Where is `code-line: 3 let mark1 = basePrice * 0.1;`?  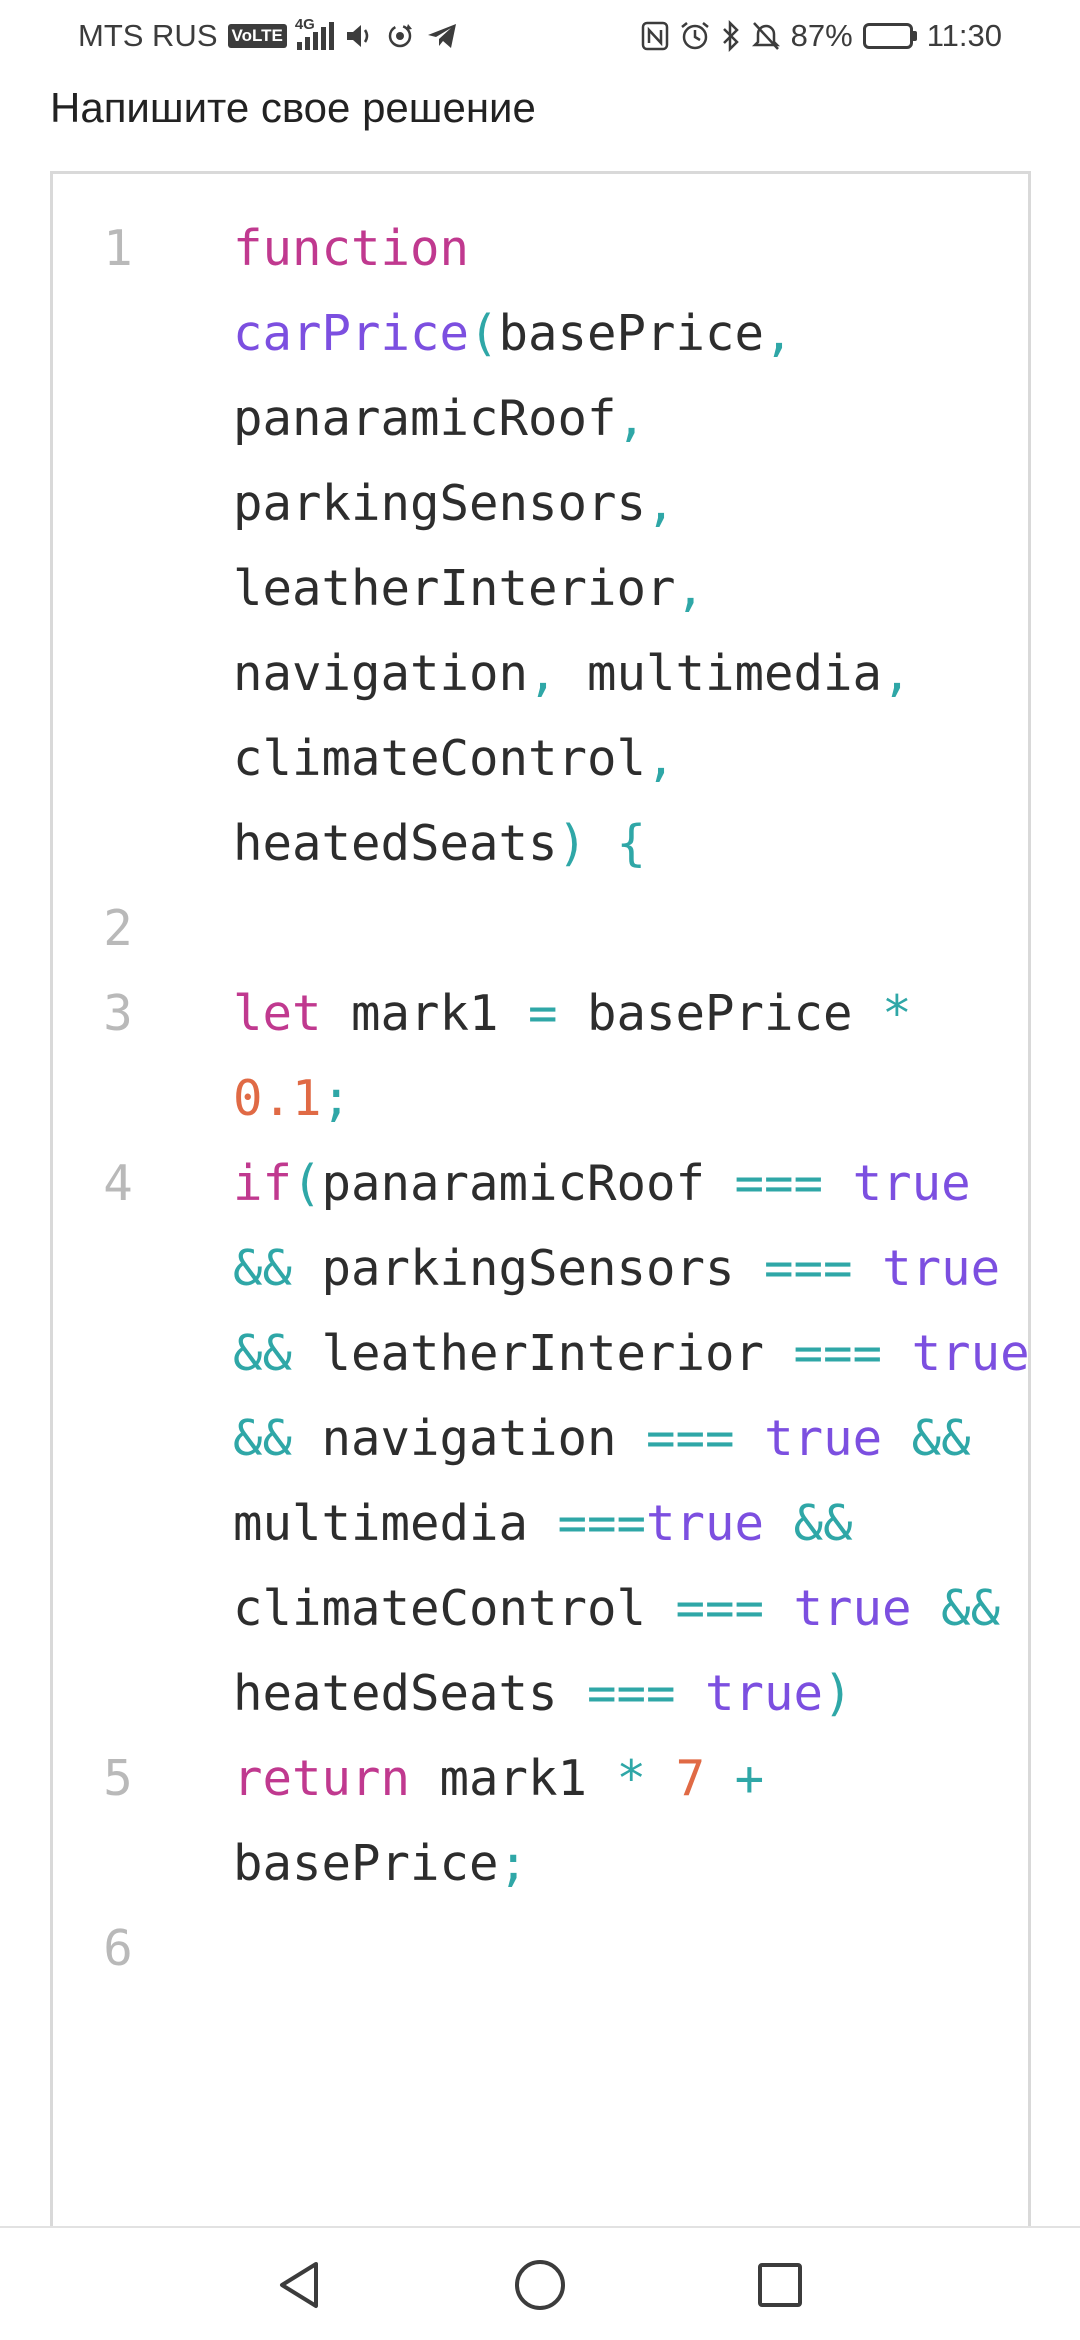
code-line: 3 let mark1 = basePrice * 0.1; is located at coordinates (540, 1056).